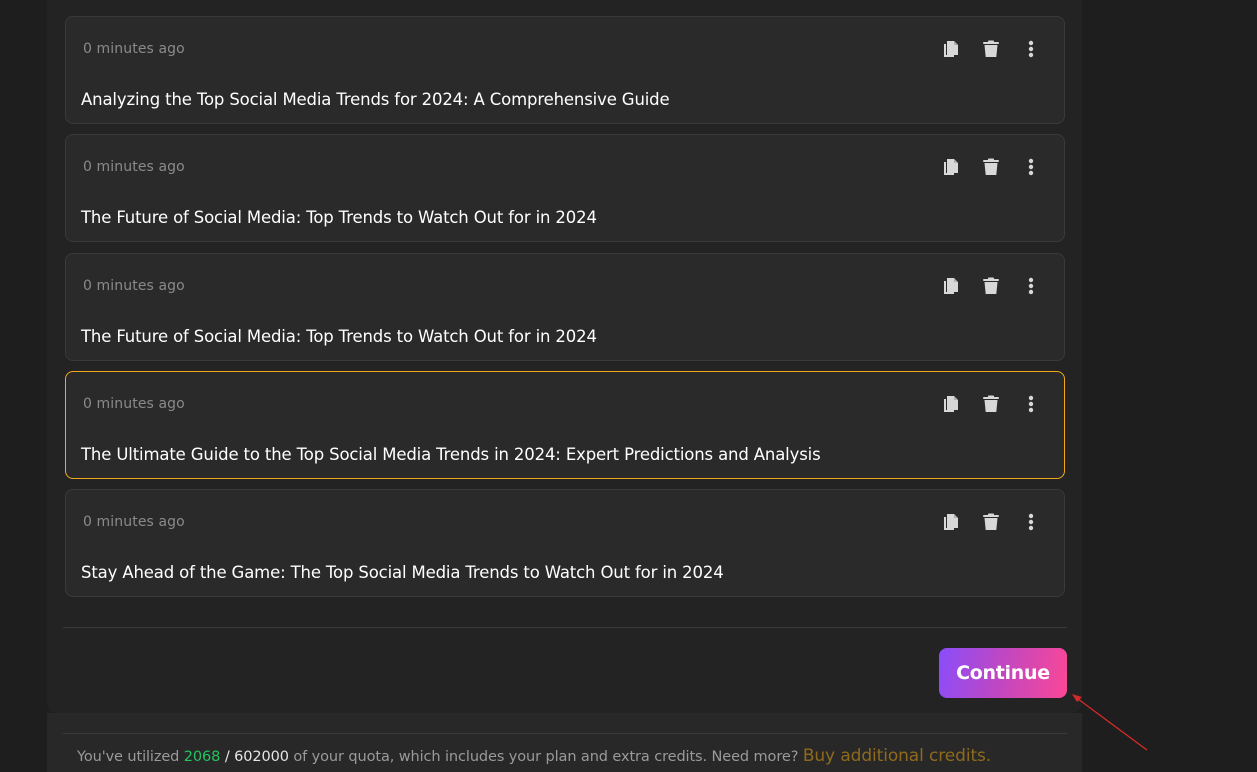  Describe the element at coordinates (1003, 673) in the screenshot. I see `continue-button: Continue` at that location.